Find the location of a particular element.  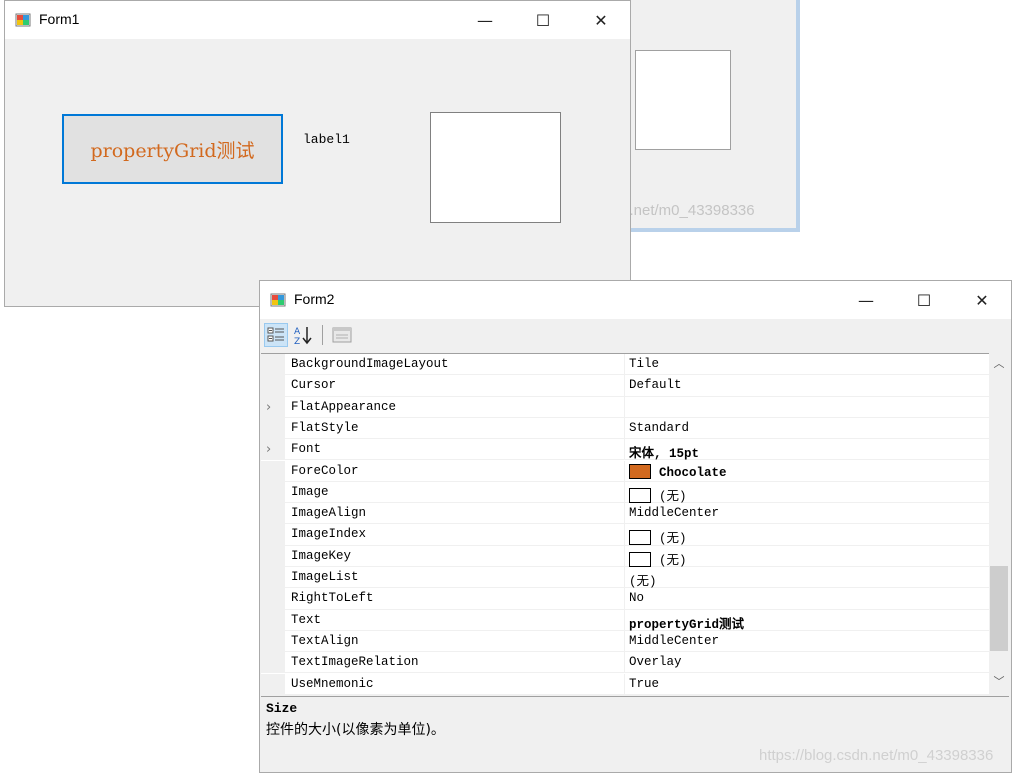

form1-titlebar: Form1 — ☐ ✕ is located at coordinates (317, 20).